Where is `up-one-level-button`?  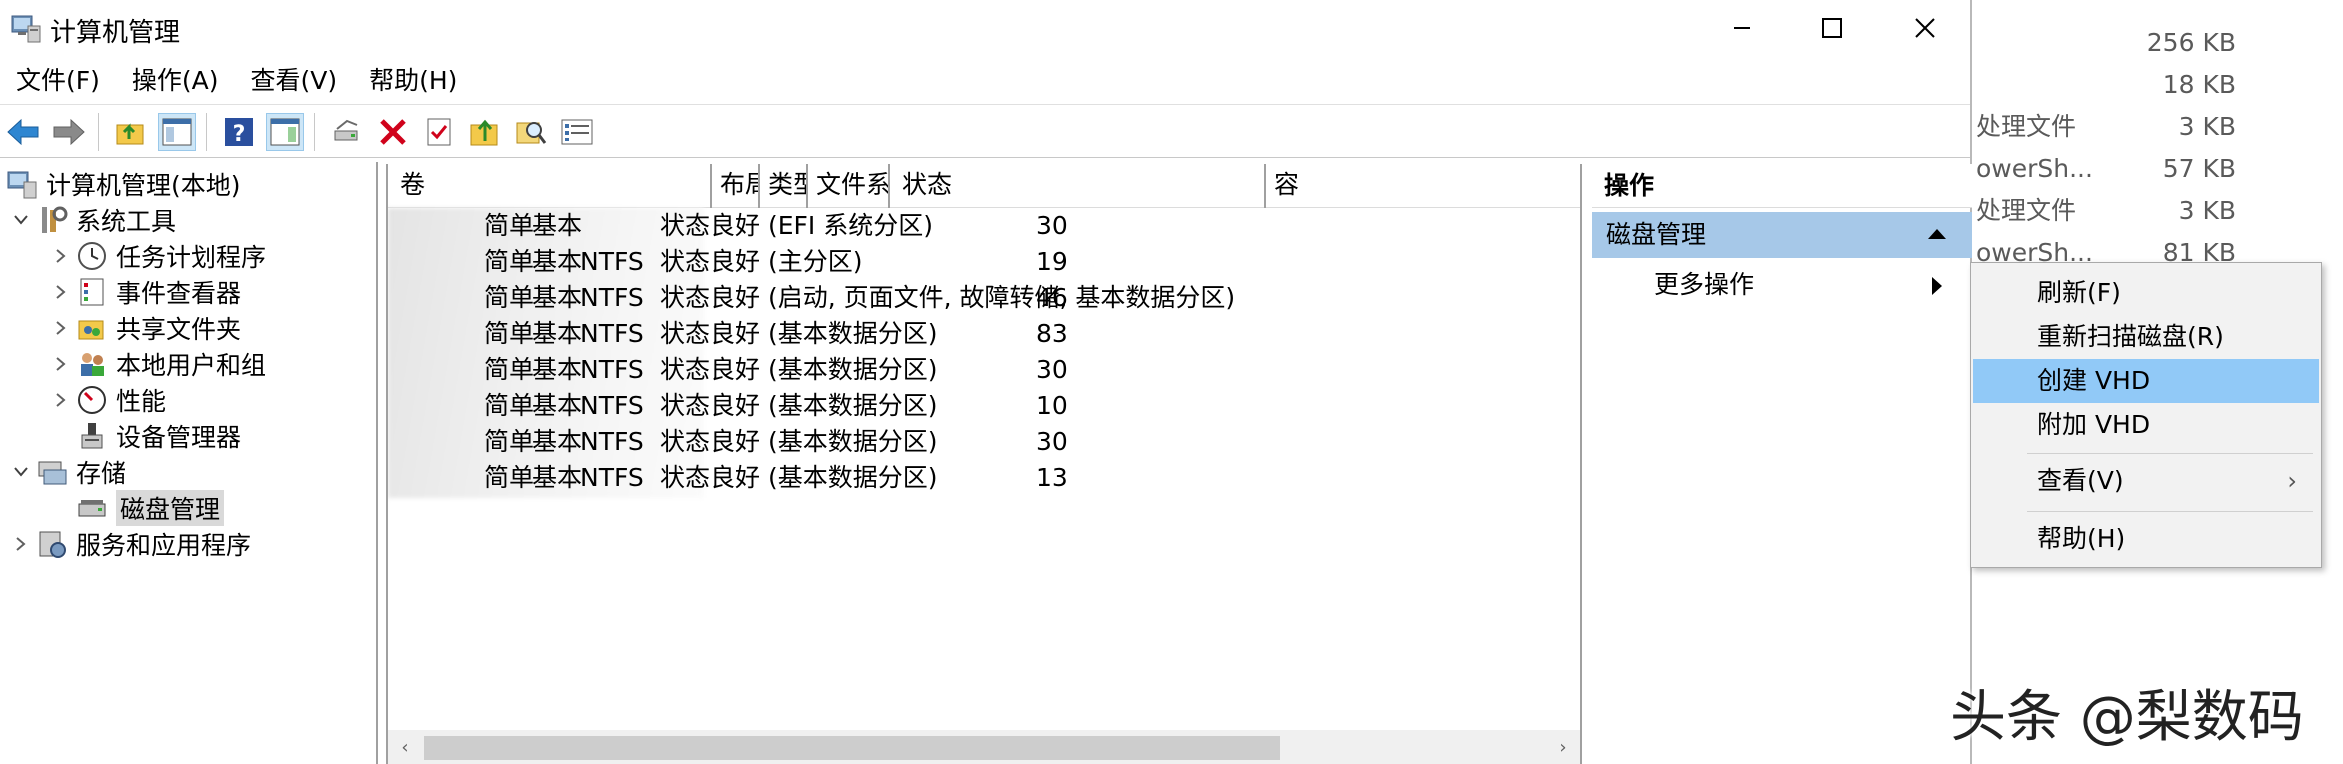 up-one-level-button is located at coordinates (131, 132).